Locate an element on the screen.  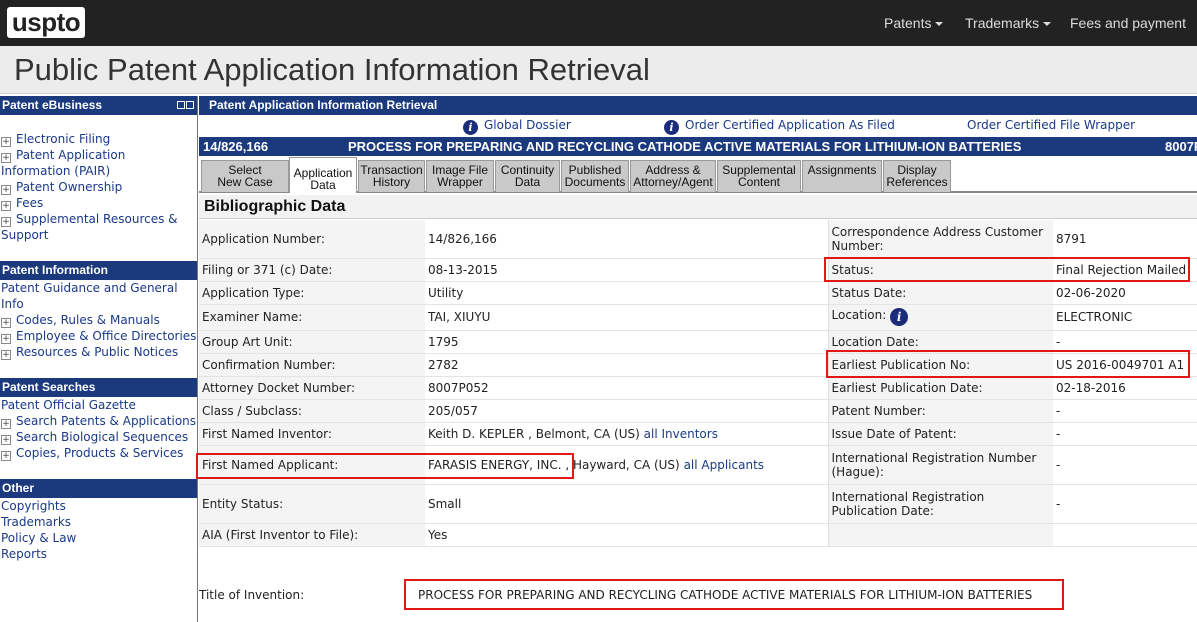
order-wrapper-label: Order Certified File Wrapper is located at coordinates (1051, 125).